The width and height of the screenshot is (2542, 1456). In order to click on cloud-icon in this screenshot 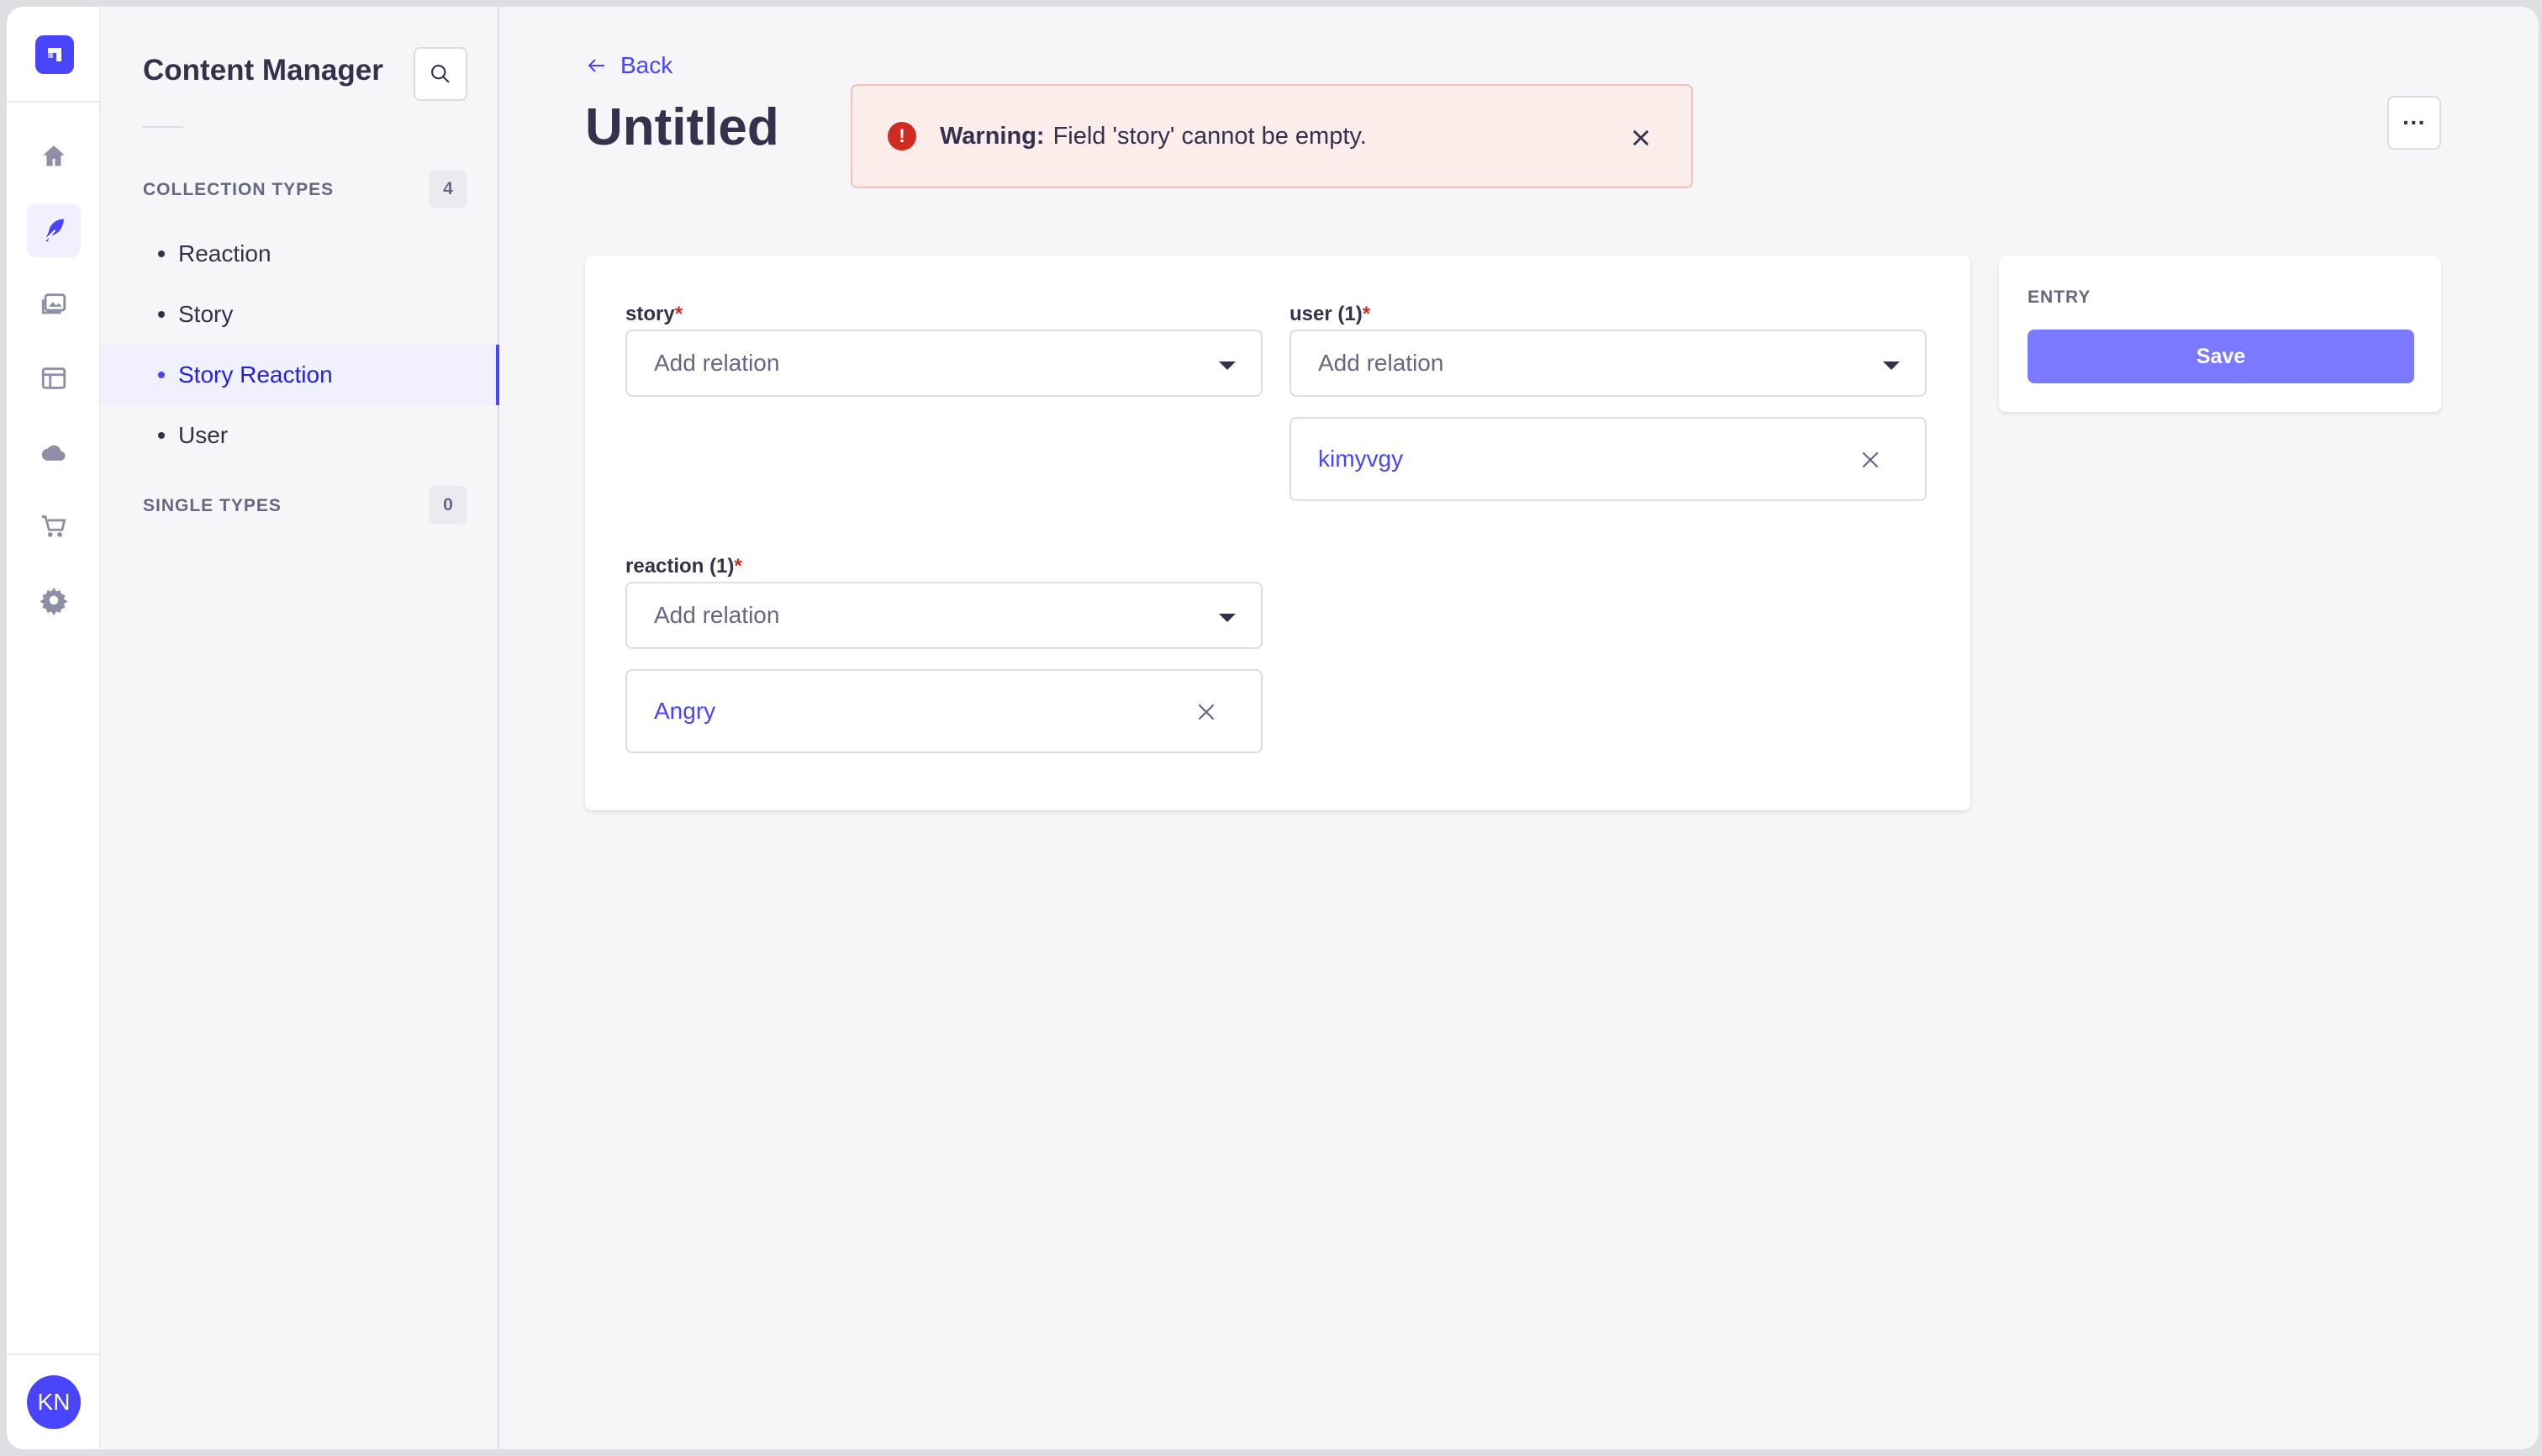, I will do `click(54, 452)`.